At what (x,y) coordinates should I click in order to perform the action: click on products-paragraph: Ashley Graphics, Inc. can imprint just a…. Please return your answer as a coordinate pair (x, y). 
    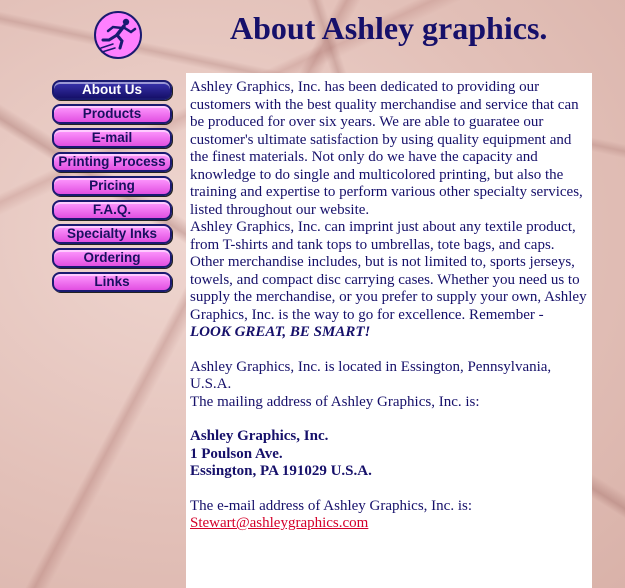
    Looking at the image, I should click on (389, 280).